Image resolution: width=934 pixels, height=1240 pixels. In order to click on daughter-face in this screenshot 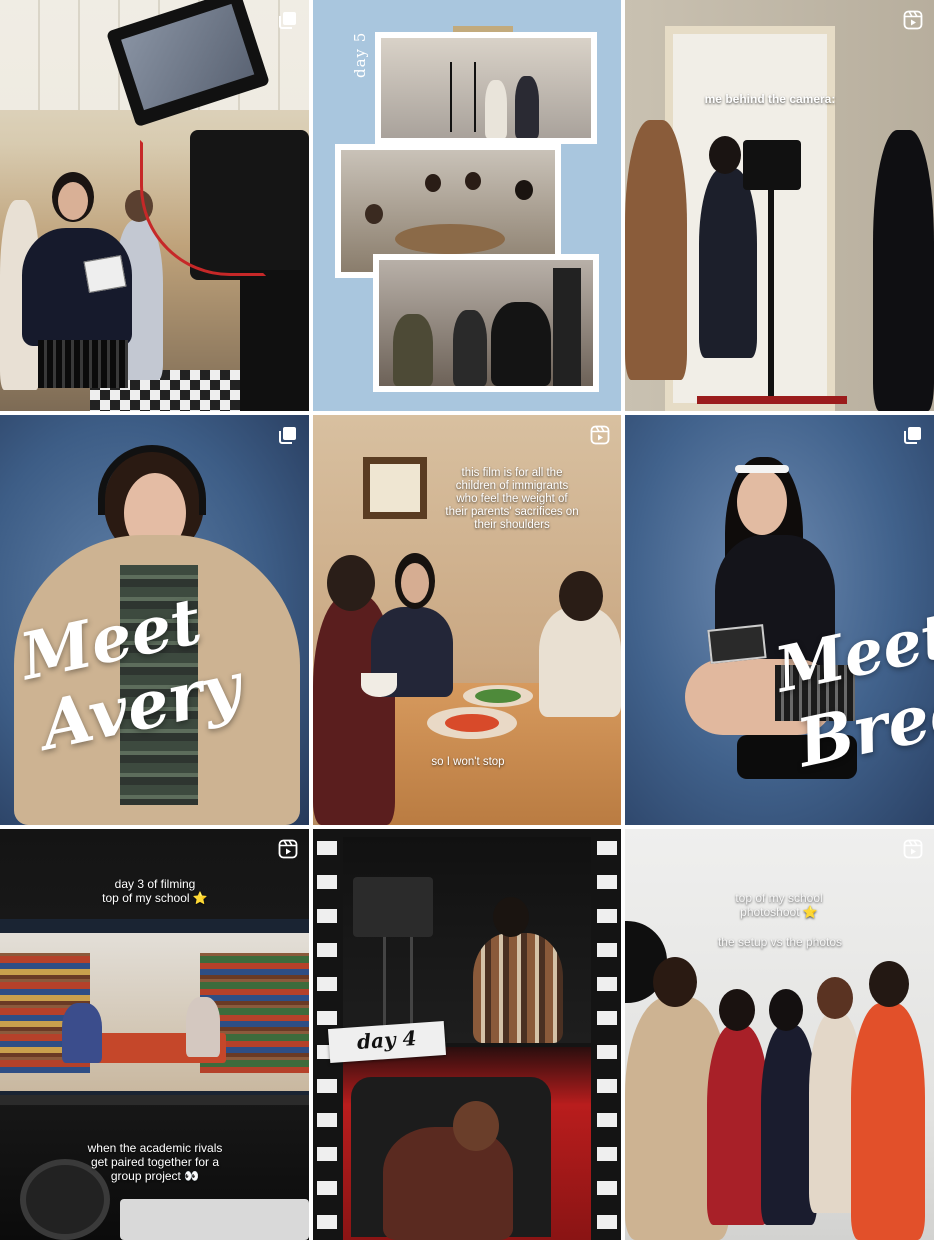, I will do `click(415, 583)`.